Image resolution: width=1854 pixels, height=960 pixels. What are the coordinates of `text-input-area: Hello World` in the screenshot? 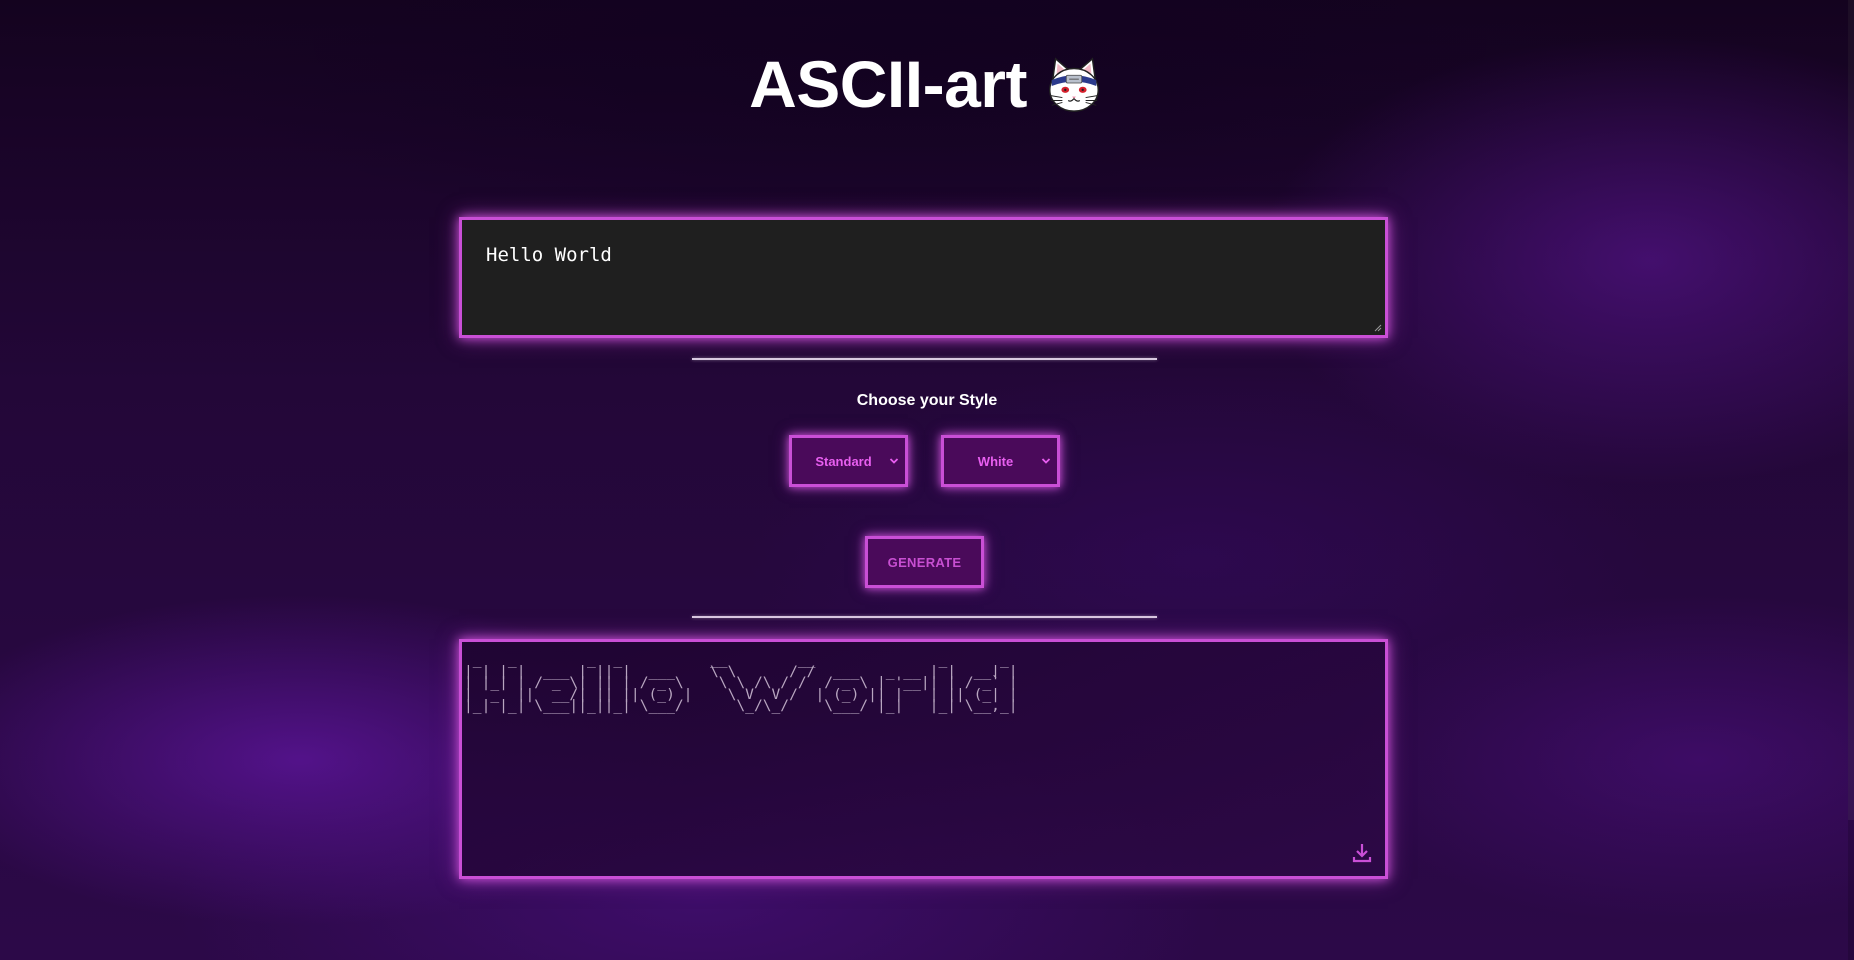 It's located at (923, 277).